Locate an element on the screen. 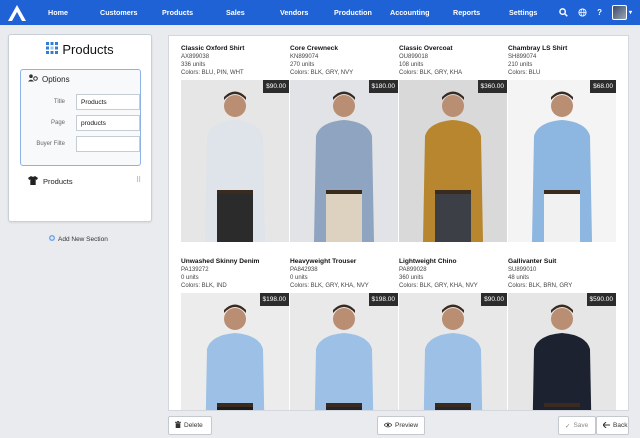 The height and width of the screenshot is (438, 640). preview-label: Preview is located at coordinates (407, 425).